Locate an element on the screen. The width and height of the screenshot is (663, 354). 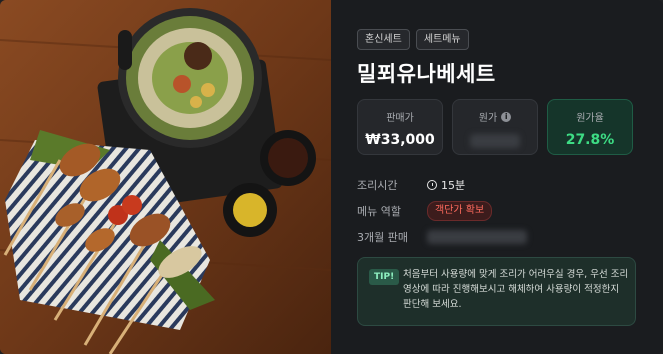
tip-badge: TIP! is located at coordinates (384, 277).